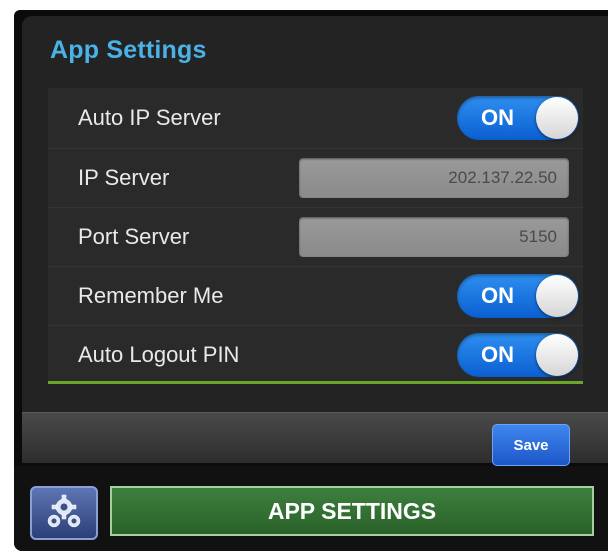 This screenshot has height=551, width=608. What do you see at coordinates (149, 117) in the screenshot?
I see `auto-ip-server-label: Auto IP Server` at bounding box center [149, 117].